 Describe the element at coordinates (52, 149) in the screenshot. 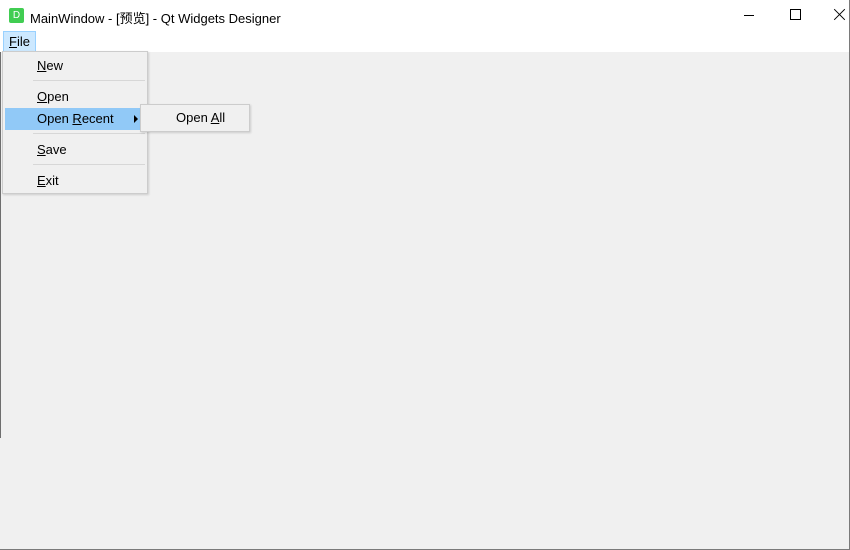

I see `menu-item-label: Save` at that location.